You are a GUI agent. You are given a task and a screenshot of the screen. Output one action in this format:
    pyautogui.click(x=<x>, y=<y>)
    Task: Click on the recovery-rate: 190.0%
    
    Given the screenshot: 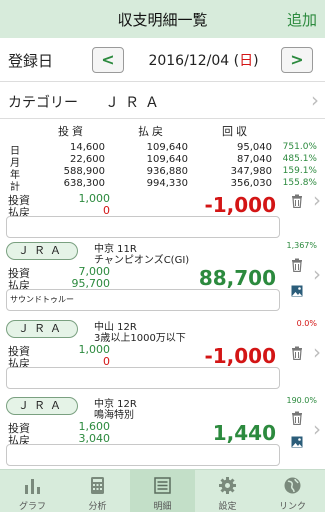 What is the action you would take?
    pyautogui.click(x=301, y=400)
    